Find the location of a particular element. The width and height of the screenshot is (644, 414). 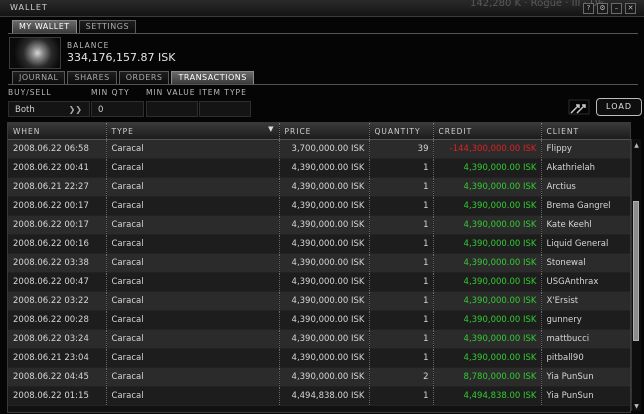

min-qty-value: 0 is located at coordinates (101, 110).